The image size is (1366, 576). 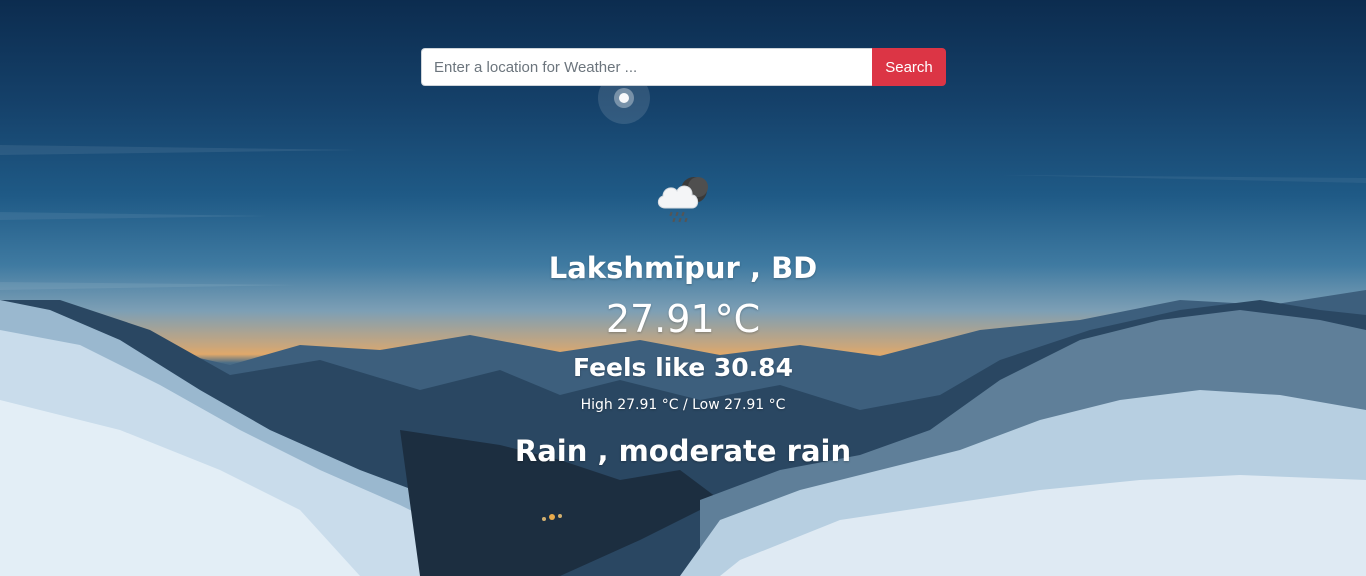 I want to click on search-input, so click(x=646, y=67).